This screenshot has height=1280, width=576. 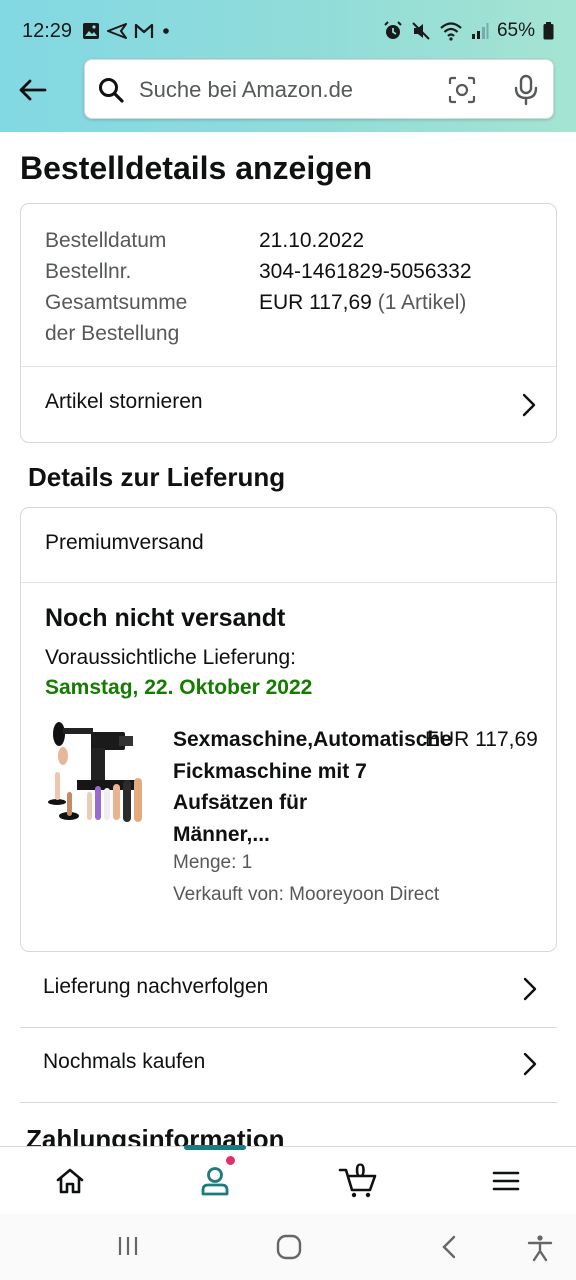 I want to click on divider, so click(x=288, y=582).